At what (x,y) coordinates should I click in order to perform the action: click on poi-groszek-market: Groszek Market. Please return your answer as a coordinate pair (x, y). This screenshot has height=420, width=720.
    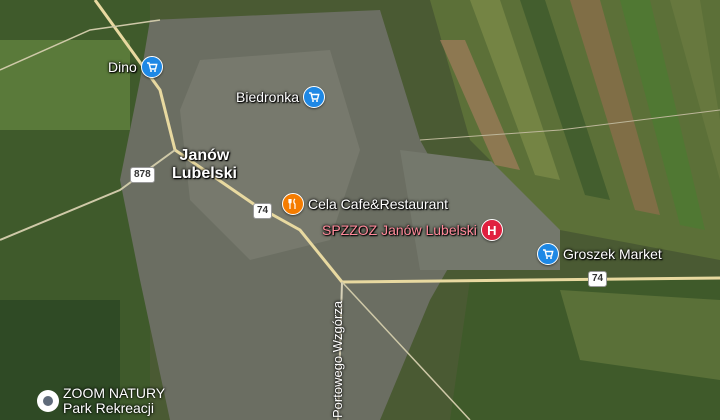
    Looking at the image, I should click on (599, 254).